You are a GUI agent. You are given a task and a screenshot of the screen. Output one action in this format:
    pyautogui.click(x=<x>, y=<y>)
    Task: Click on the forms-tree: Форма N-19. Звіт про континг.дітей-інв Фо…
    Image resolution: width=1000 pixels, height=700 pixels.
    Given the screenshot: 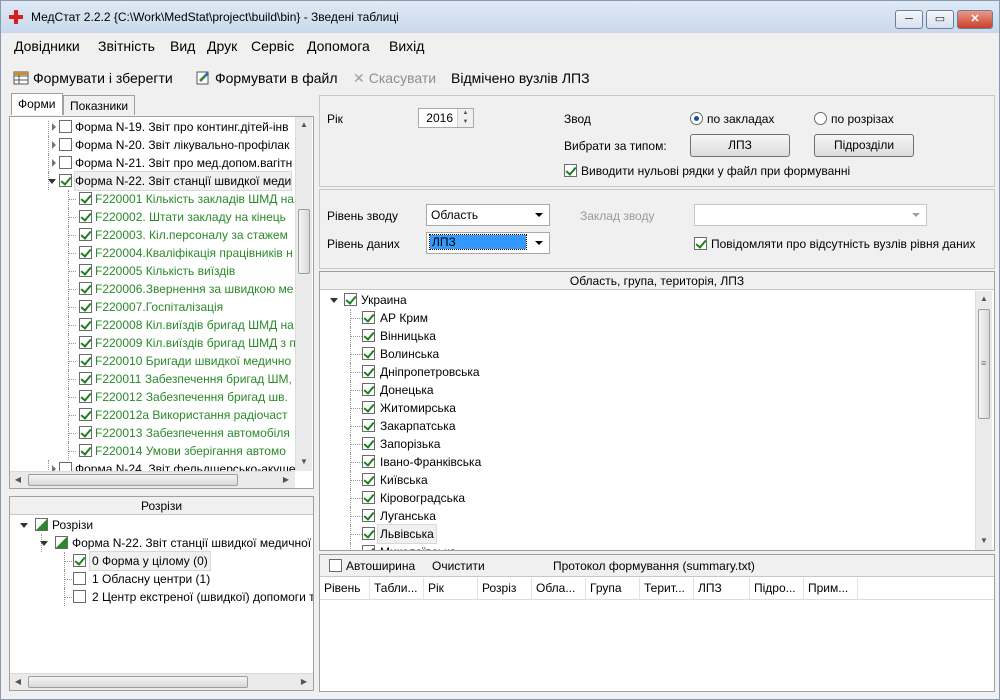 What is the action you would take?
    pyautogui.click(x=152, y=295)
    